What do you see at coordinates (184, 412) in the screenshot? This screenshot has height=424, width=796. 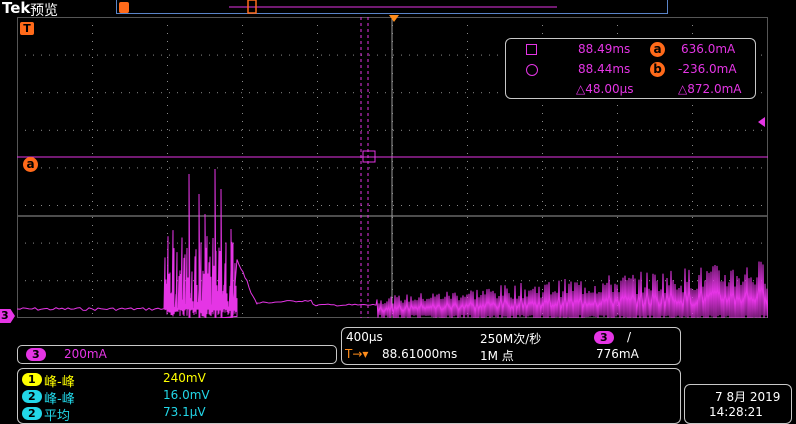 I see `measurement-value: 73.1µV` at bounding box center [184, 412].